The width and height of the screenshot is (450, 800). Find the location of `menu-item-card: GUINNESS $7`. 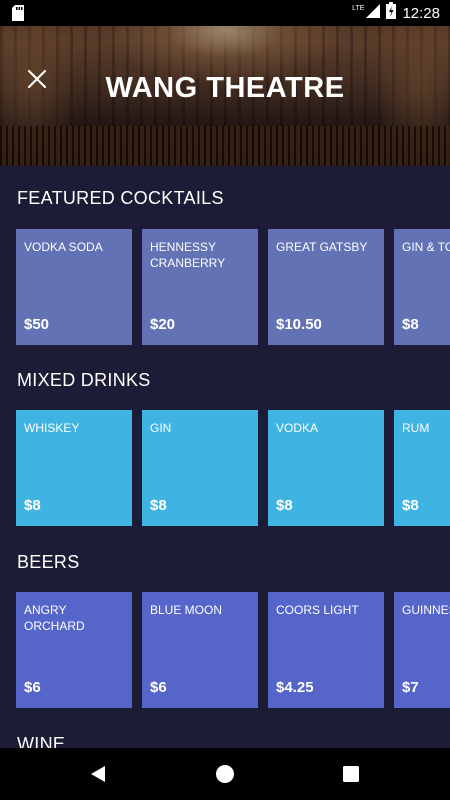

menu-item-card: GUINNESS $7 is located at coordinates (422, 650).